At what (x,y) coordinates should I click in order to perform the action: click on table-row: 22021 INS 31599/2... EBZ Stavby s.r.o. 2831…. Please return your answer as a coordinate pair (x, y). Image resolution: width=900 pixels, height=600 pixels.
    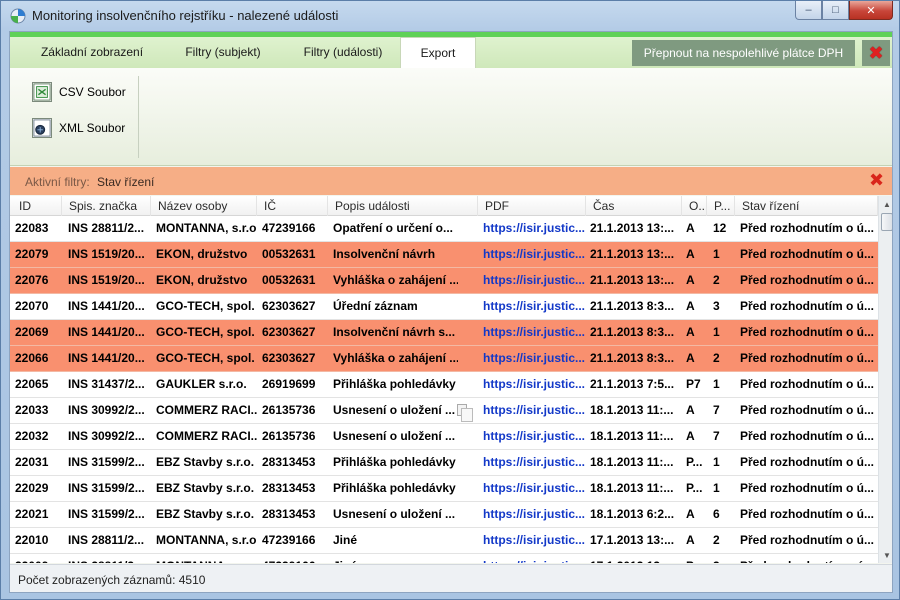
    Looking at the image, I should click on (444, 515).